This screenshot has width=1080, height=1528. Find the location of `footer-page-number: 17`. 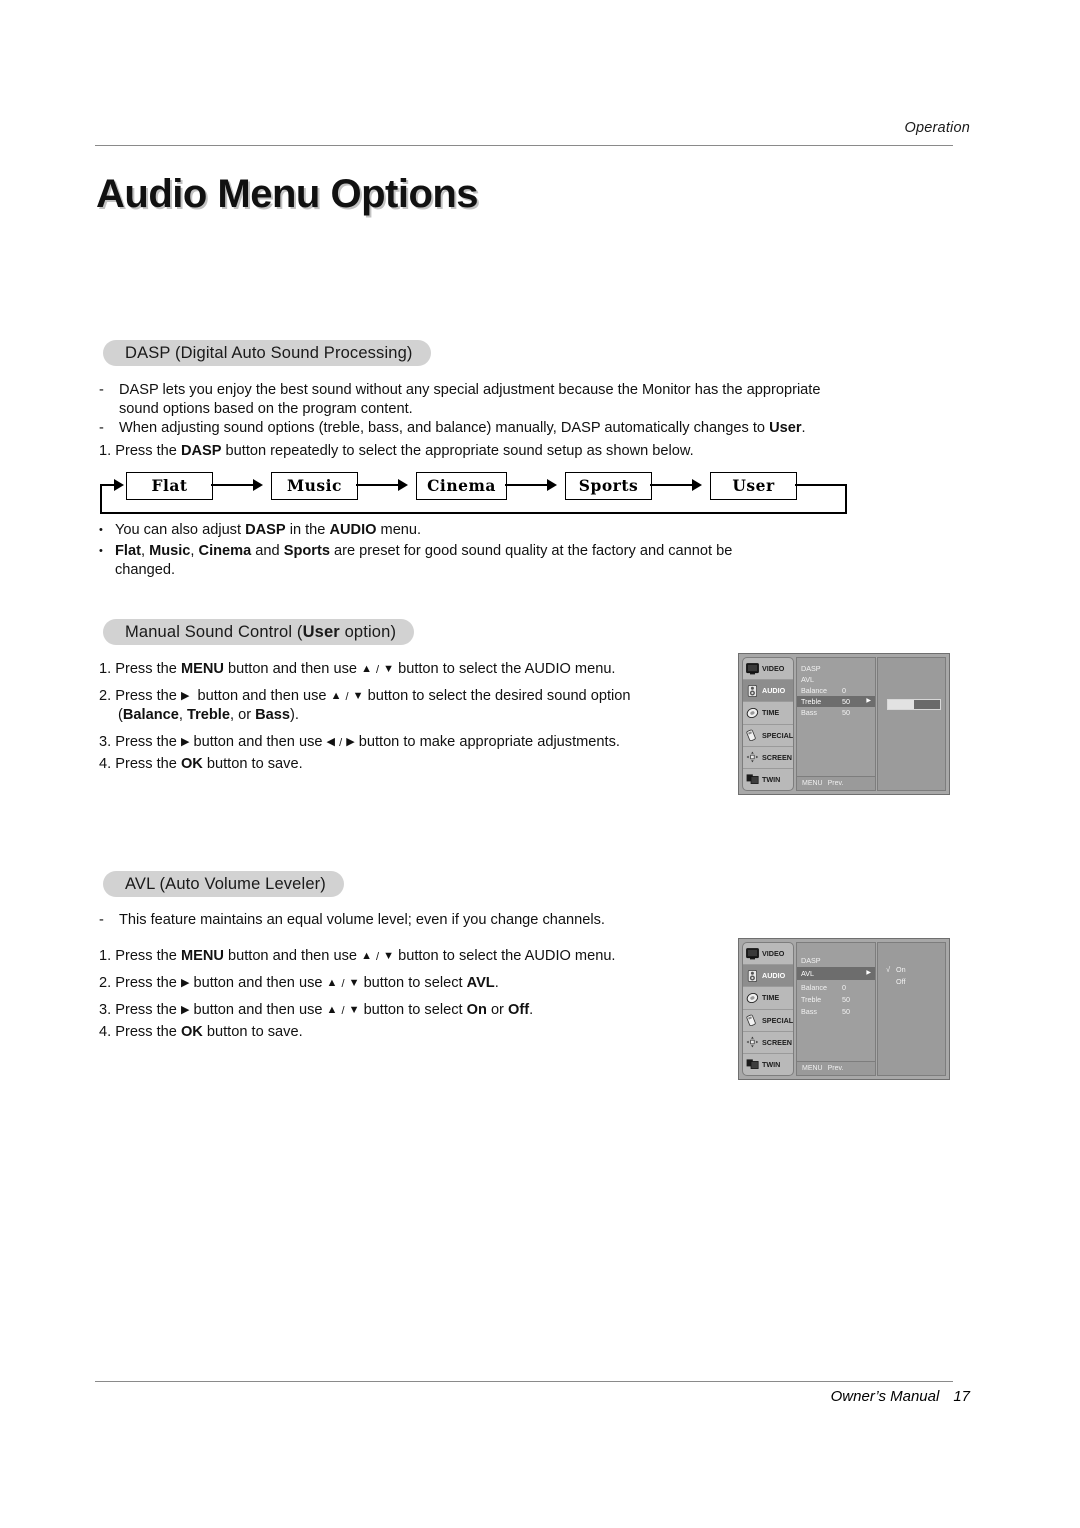

footer-page-number: 17 is located at coordinates (961, 1396).